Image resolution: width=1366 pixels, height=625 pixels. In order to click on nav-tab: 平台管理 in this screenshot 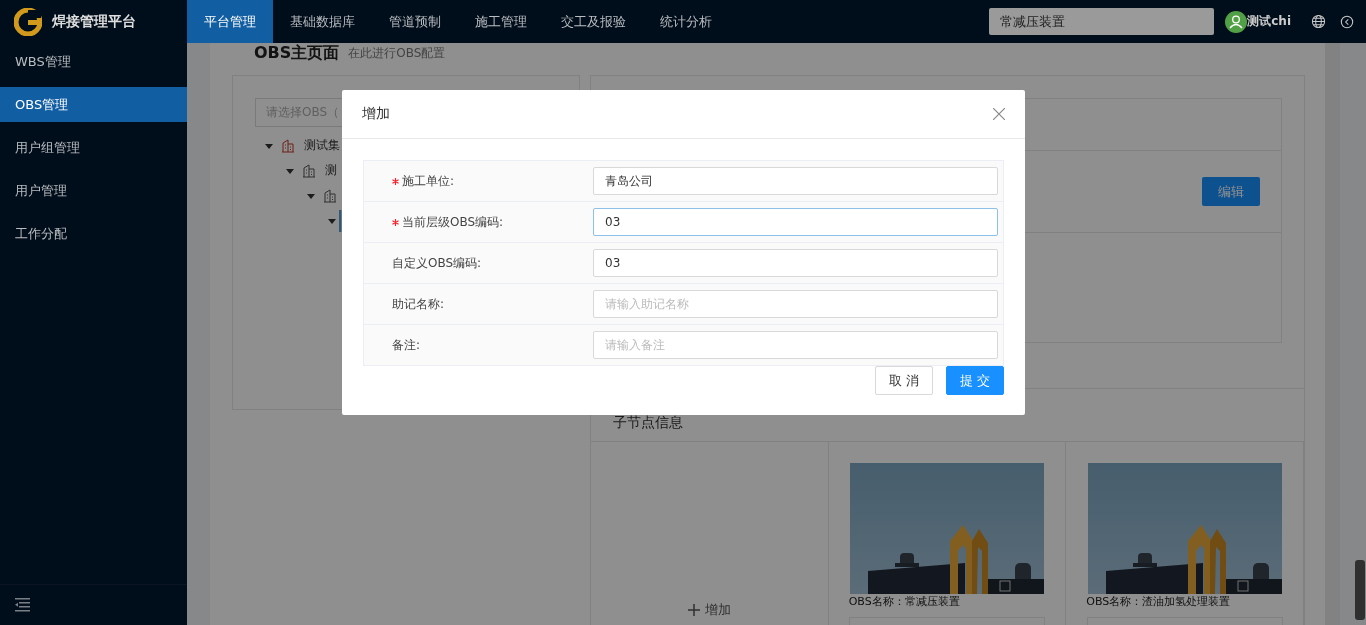, I will do `click(230, 21)`.